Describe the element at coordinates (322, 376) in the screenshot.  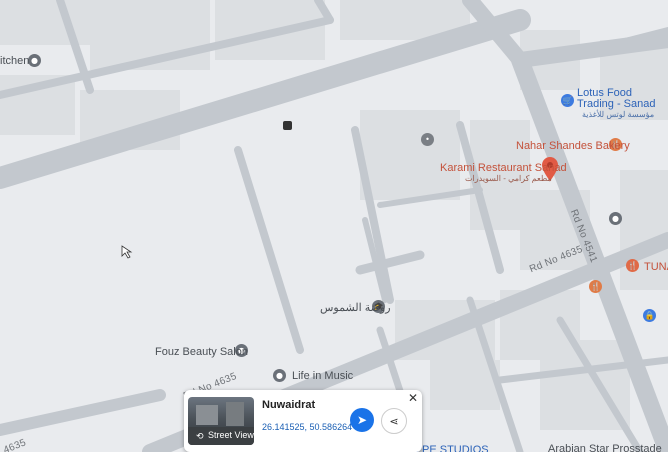
I see `place-label-life-in-music: Life in Music` at that location.